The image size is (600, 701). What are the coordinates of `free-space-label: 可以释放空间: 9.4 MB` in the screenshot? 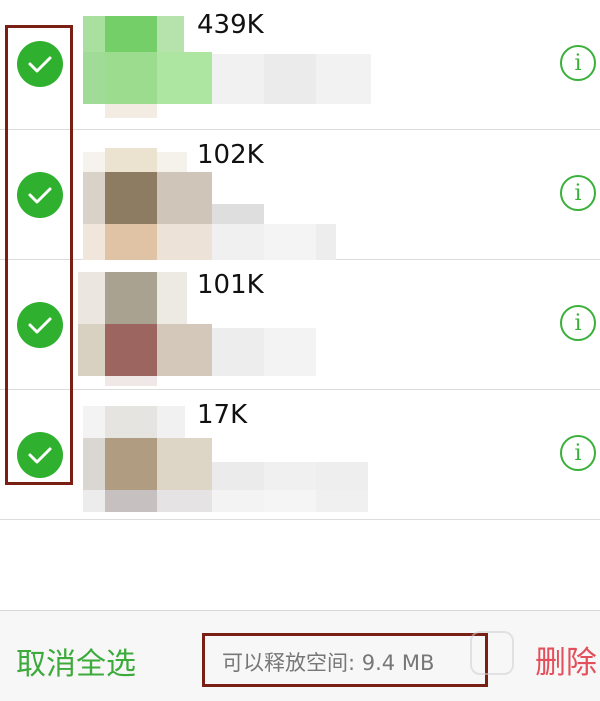 It's located at (328, 663).